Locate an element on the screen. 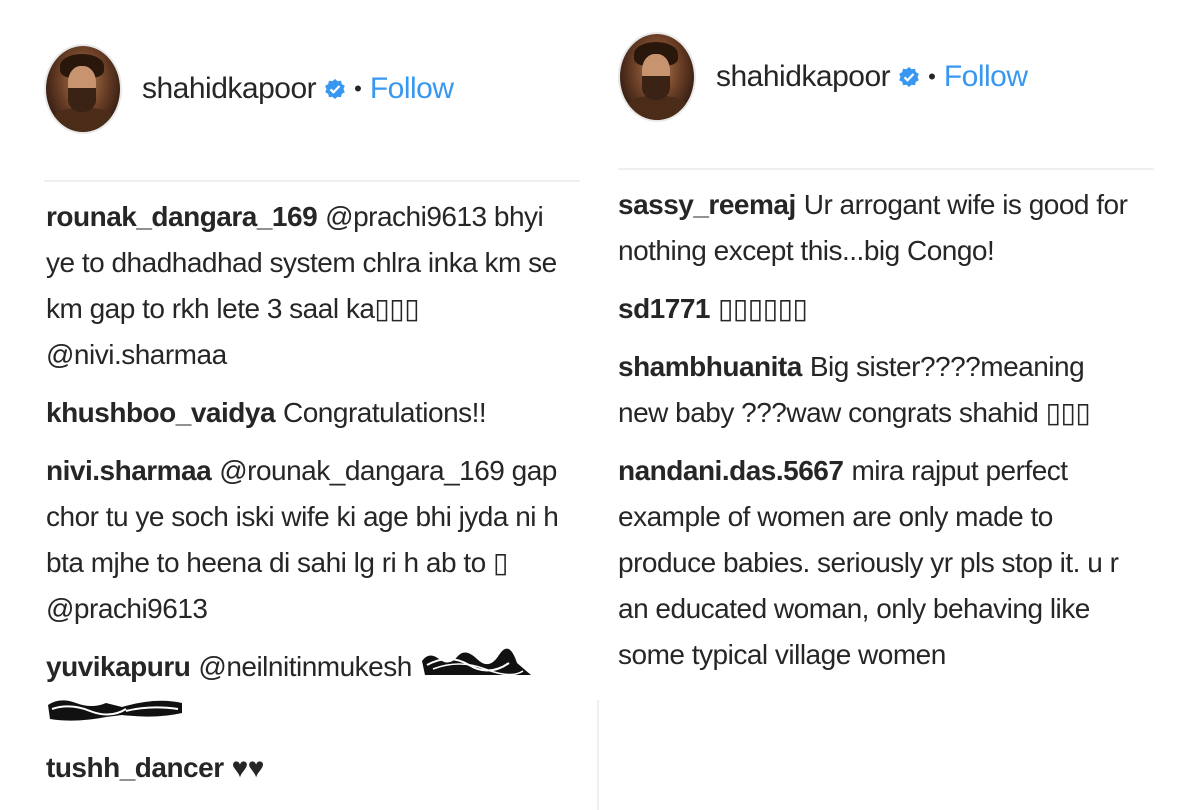  comment-username: shambhuanita is located at coordinates (710, 366).